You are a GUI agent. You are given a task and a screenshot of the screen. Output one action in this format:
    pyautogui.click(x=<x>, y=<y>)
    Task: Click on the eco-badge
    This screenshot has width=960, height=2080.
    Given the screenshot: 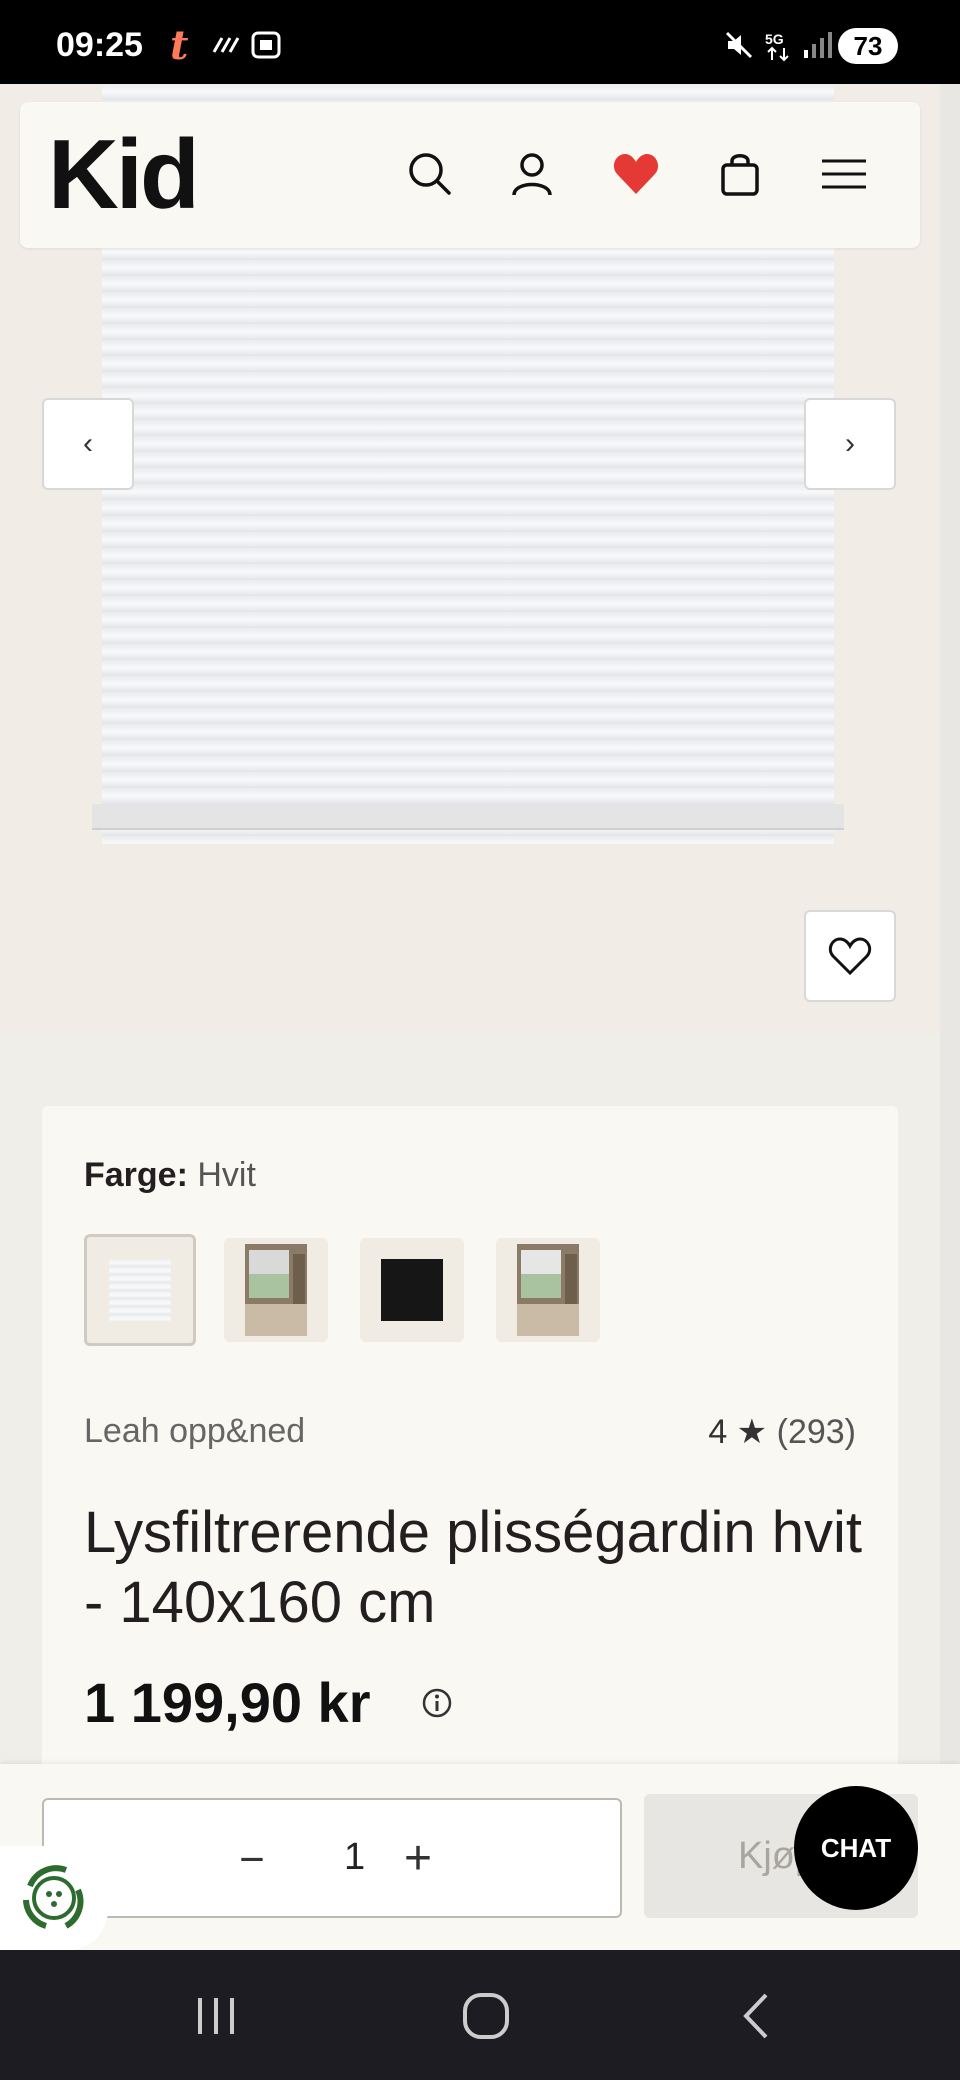 What is the action you would take?
    pyautogui.click(x=54, y=1898)
    